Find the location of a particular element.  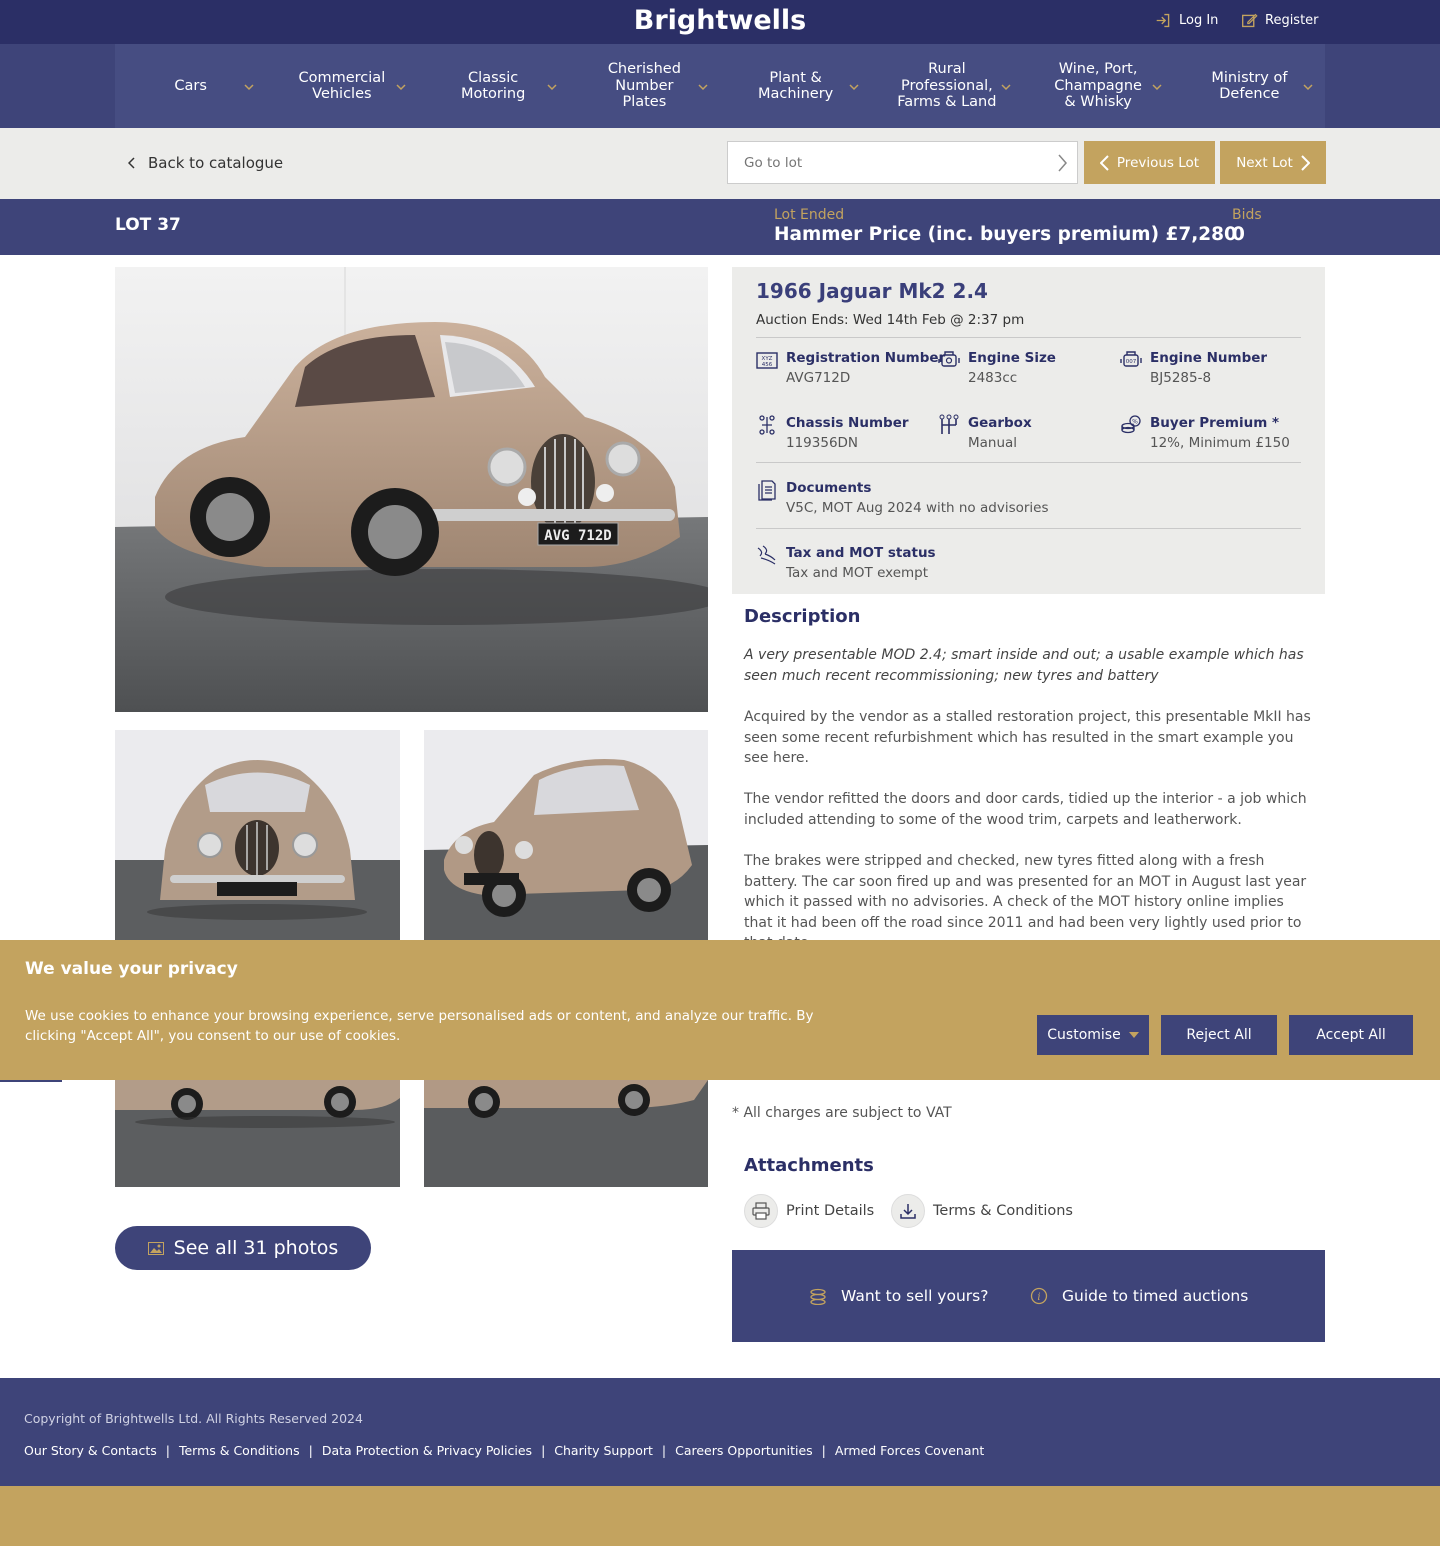

spec-value: V5C, MOT Aug 2024 with no advisories is located at coordinates (917, 508).